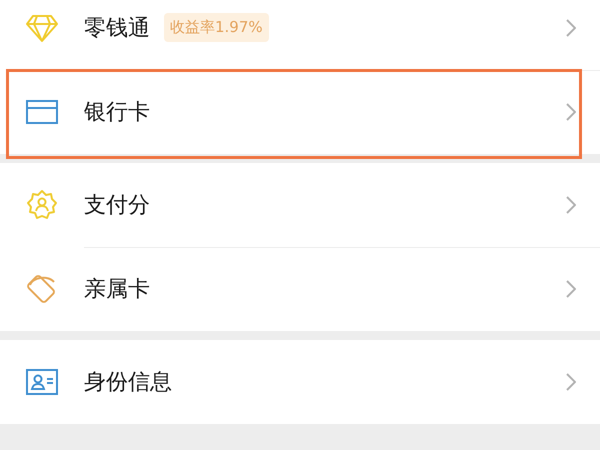  I want to click on menu-item-label: 身份信息, so click(128, 382).